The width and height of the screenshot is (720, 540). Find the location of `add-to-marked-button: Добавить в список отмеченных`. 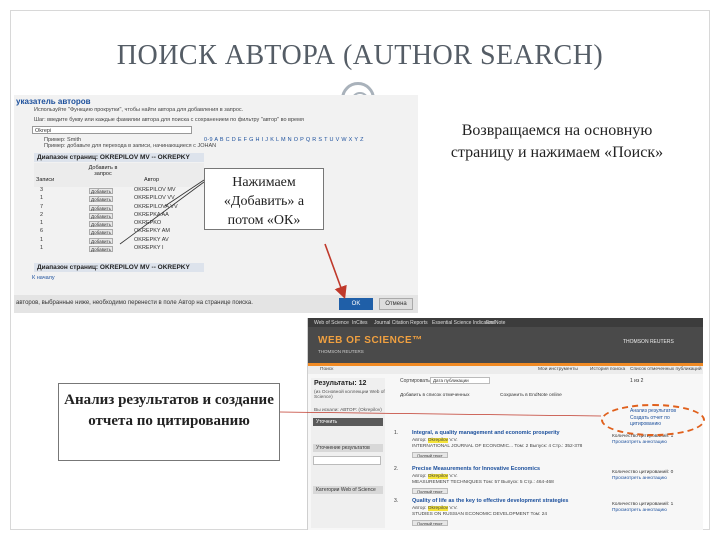

add-to-marked-button: Добавить в список отмеченных is located at coordinates (435, 395).